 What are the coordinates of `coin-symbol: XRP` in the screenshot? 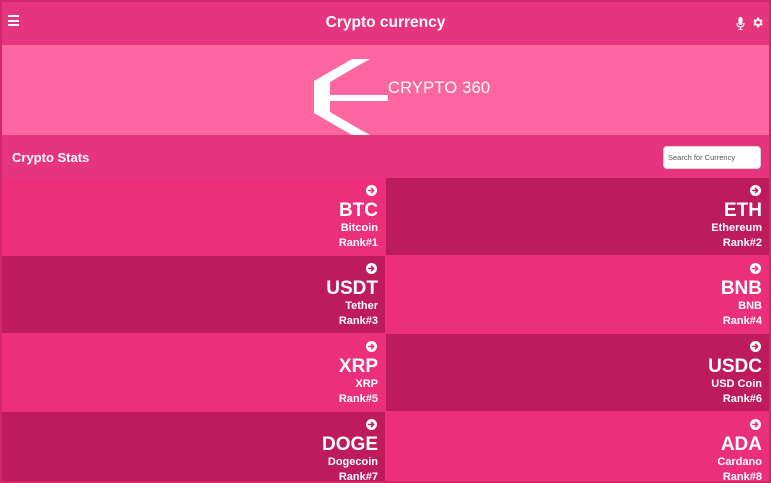 It's located at (358, 366).